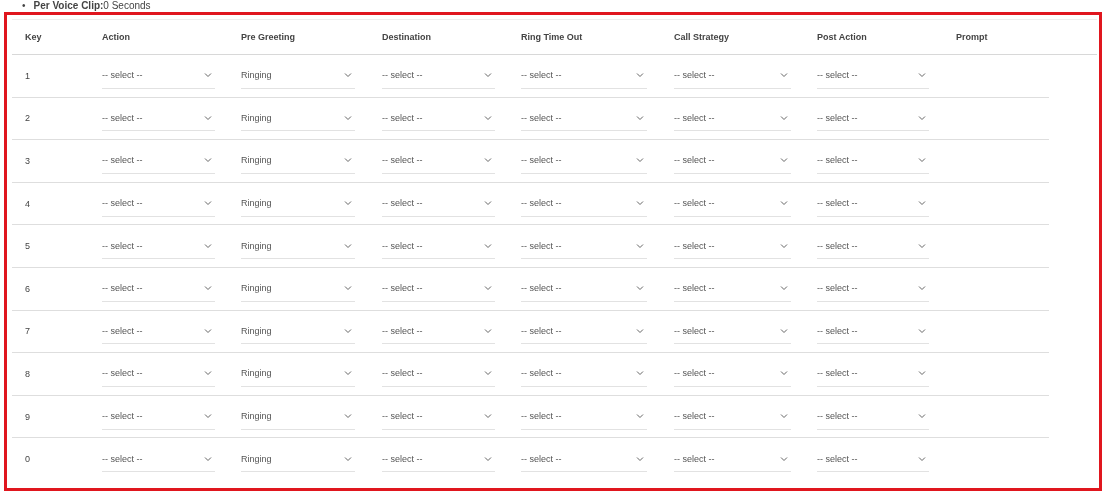  Describe the element at coordinates (842, 37) in the screenshot. I see `column-header: Post Action` at that location.